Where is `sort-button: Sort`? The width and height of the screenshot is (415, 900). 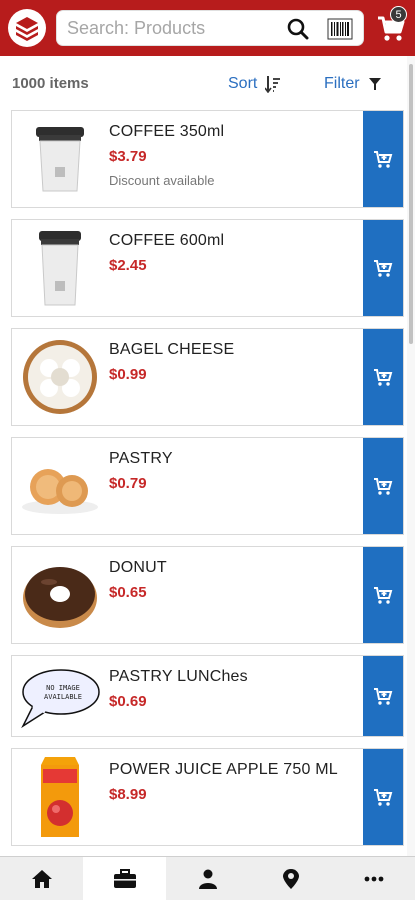 sort-button: Sort is located at coordinates (254, 84).